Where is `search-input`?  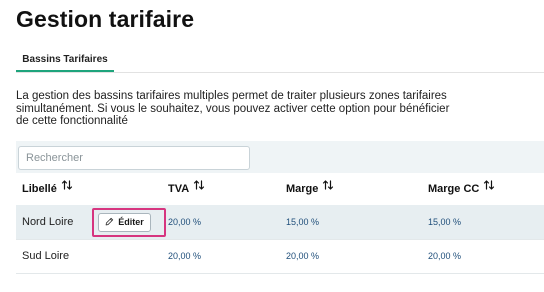 search-input is located at coordinates (134, 158).